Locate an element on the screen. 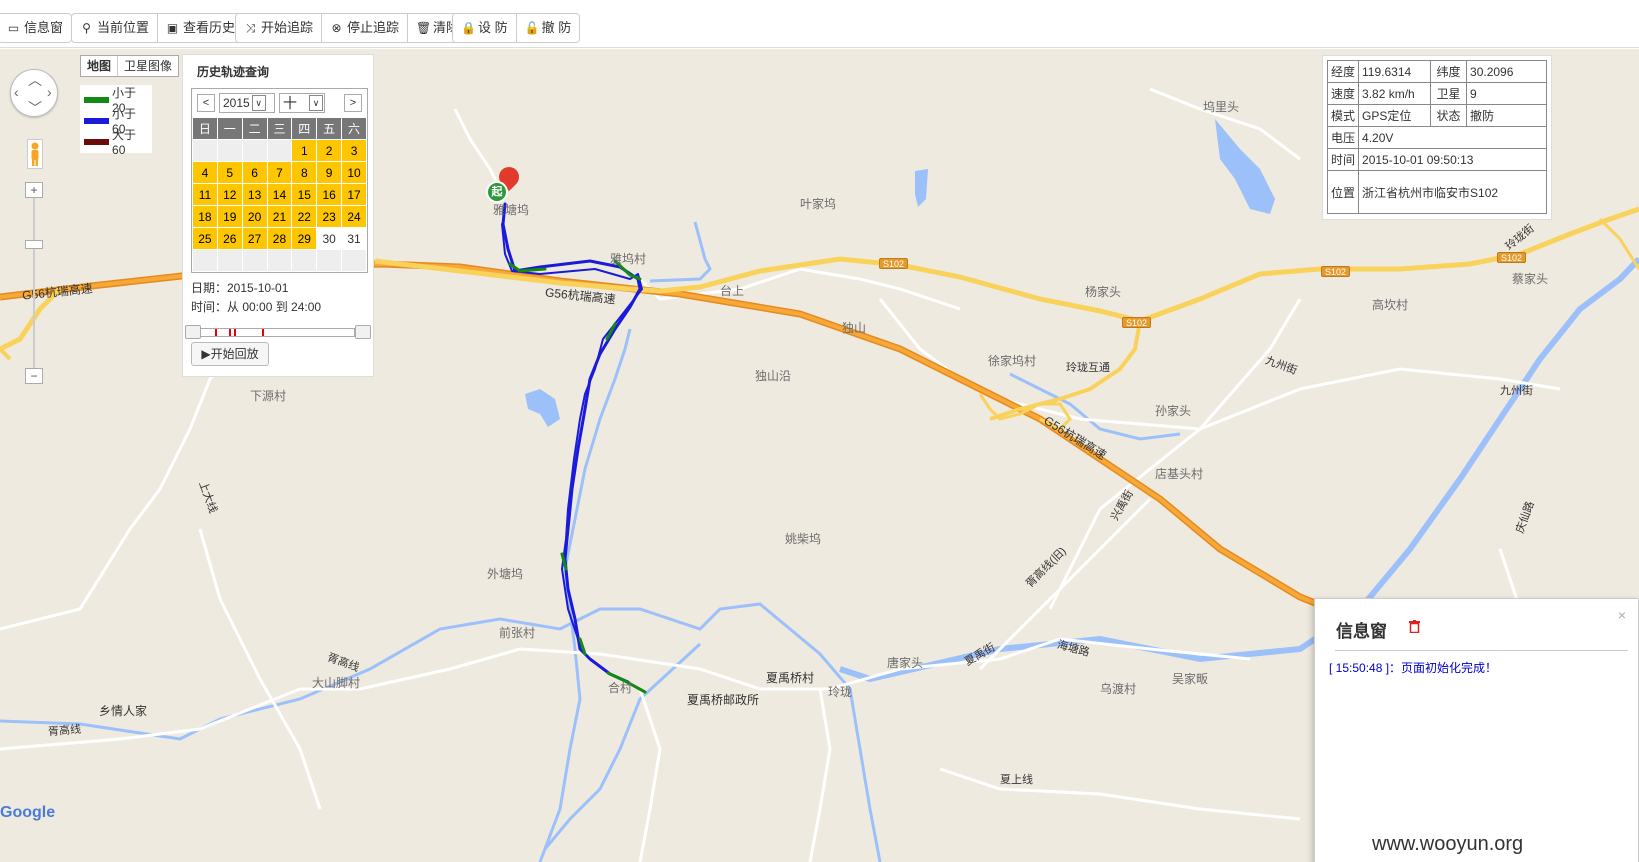 This screenshot has height=862, width=1639. map-type-satellite: 卫星图像 is located at coordinates (148, 66).